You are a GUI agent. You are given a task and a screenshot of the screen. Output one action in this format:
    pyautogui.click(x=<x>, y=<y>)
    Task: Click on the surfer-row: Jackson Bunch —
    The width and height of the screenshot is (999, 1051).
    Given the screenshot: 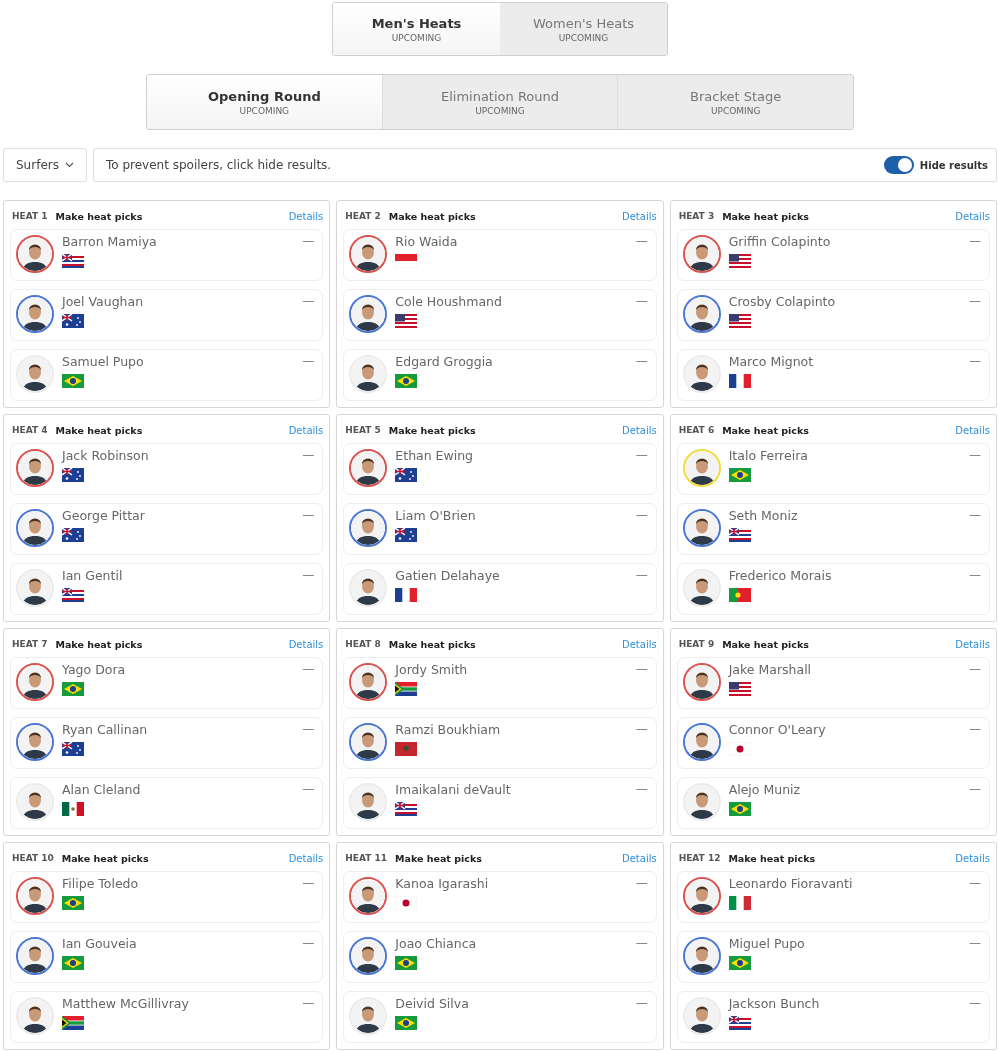 What is the action you would take?
    pyautogui.click(x=833, y=1017)
    